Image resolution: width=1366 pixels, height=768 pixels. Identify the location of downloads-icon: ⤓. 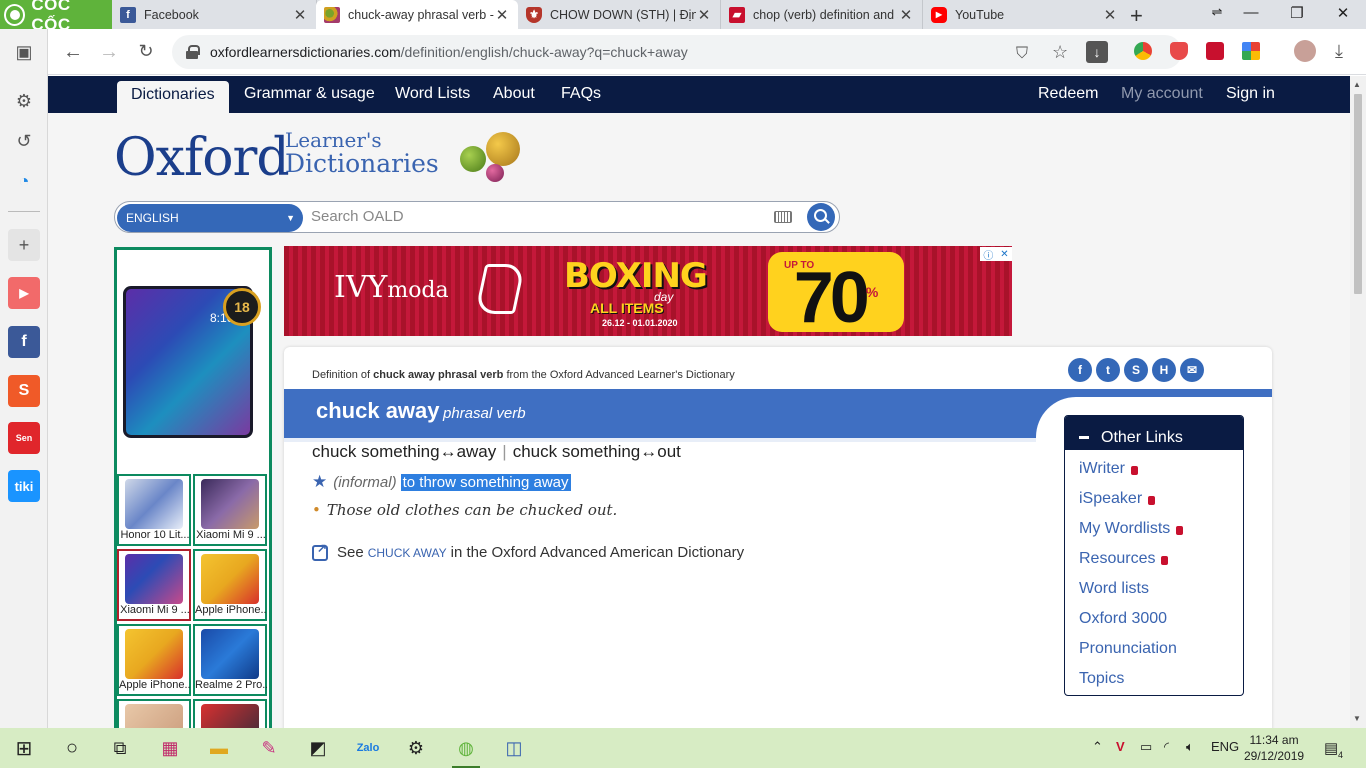
(1339, 51).